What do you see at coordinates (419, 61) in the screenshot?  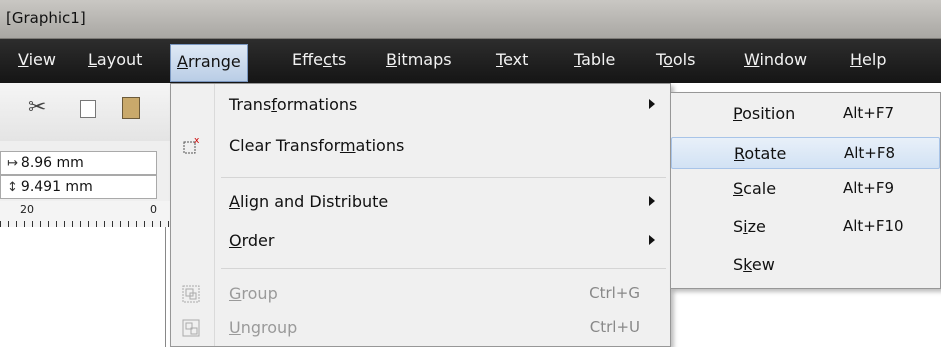 I see `menu-bitmaps: Bitmaps` at bounding box center [419, 61].